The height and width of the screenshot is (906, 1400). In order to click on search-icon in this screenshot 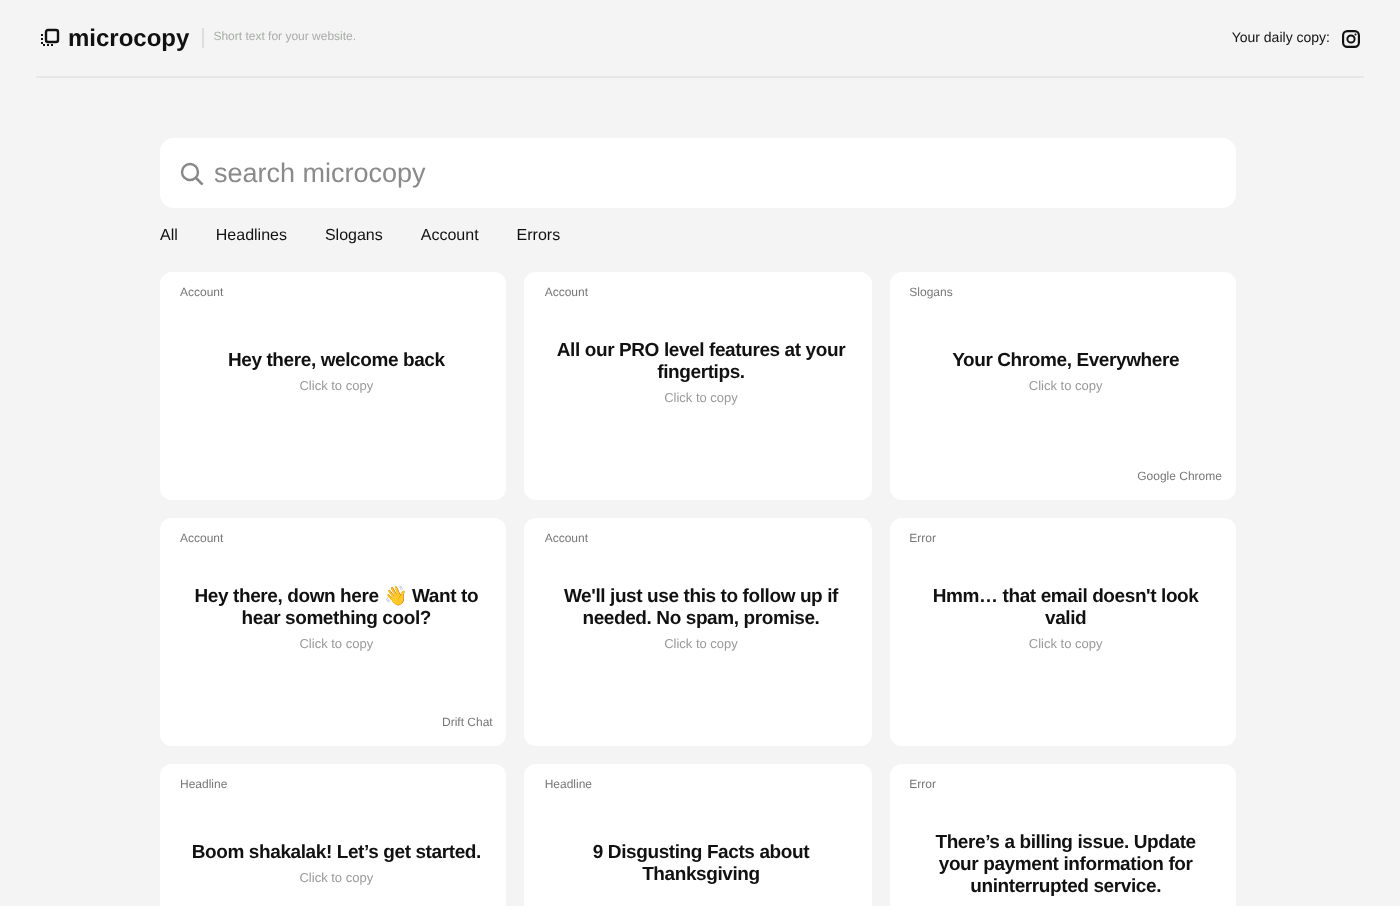, I will do `click(192, 173)`.